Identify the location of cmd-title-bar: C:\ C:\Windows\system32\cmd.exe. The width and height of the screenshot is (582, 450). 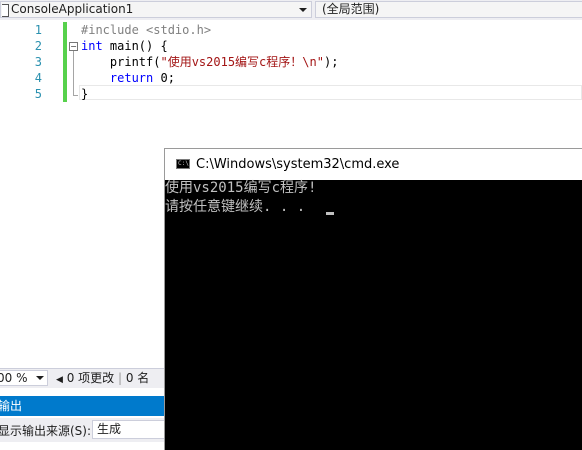
(373, 164).